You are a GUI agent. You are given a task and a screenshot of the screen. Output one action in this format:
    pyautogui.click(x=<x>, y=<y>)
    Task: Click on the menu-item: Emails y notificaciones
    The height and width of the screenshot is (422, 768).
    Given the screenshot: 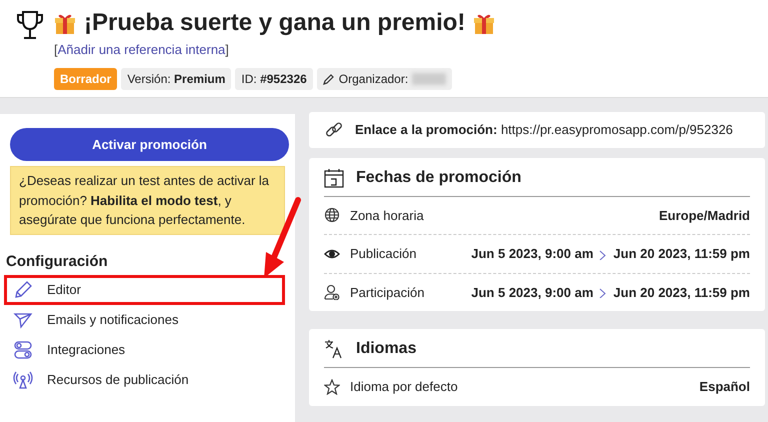 What is the action you would take?
    pyautogui.click(x=144, y=320)
    